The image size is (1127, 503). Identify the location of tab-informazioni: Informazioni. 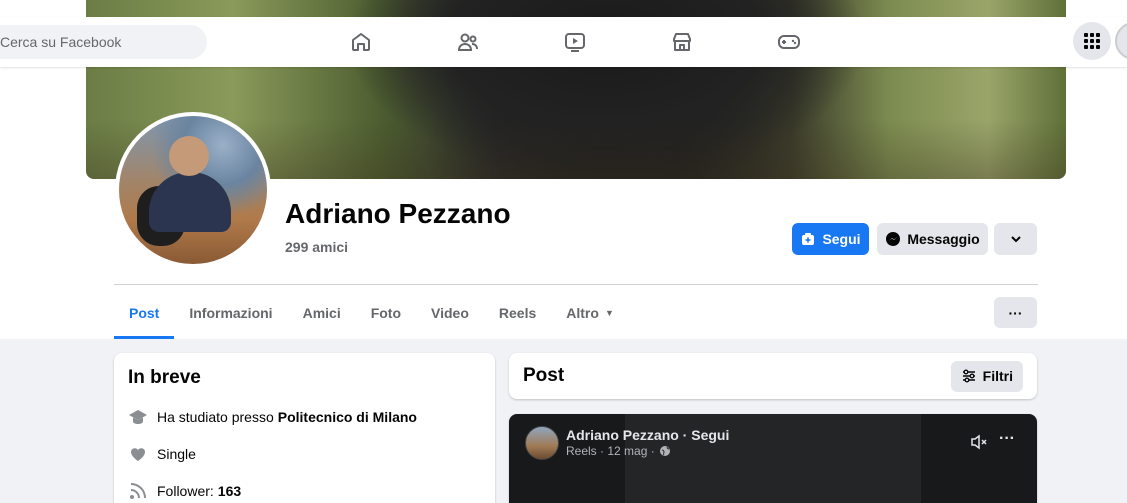
(230, 312).